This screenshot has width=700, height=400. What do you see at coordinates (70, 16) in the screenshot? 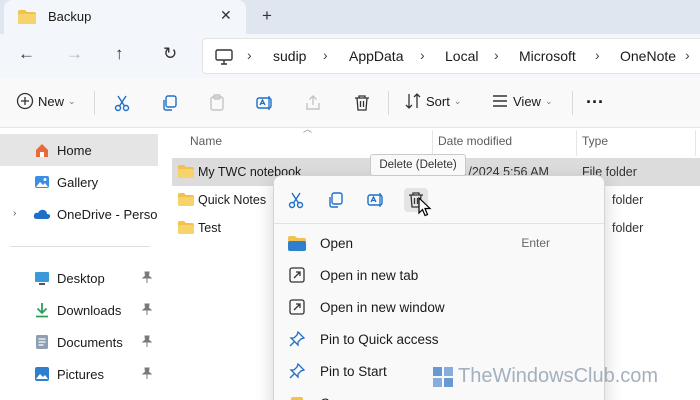
I see `tab-title: Backup` at bounding box center [70, 16].